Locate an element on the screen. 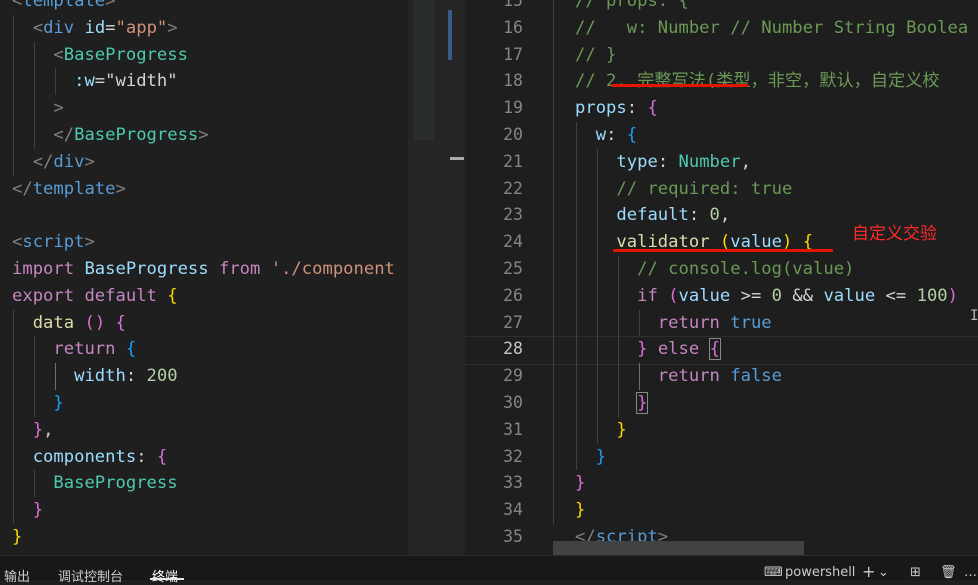 This screenshot has width=978, height=585. line-number: 19 is located at coordinates (513, 108).